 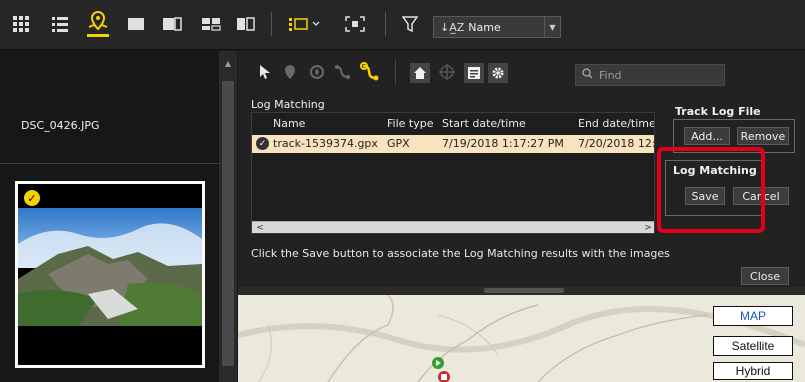 What do you see at coordinates (32, 198) in the screenshot?
I see `selected-check-icon: ✓` at bounding box center [32, 198].